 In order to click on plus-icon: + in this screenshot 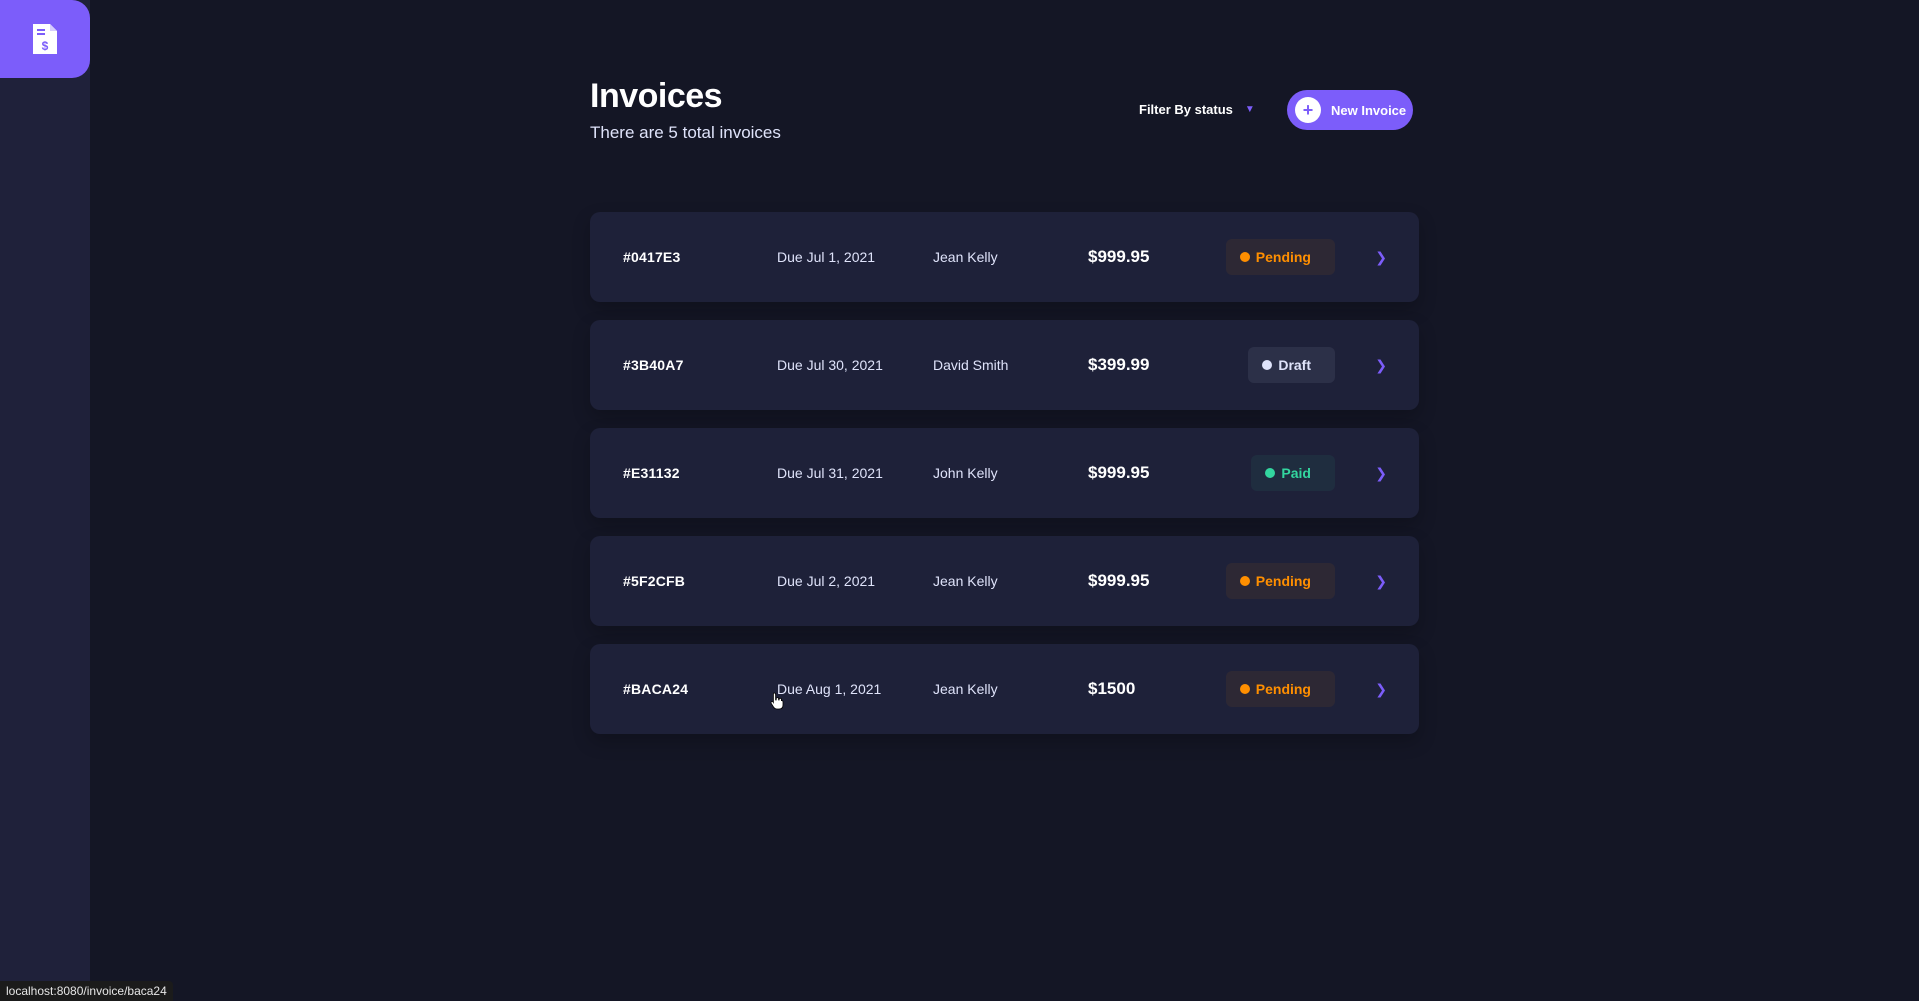, I will do `click(1308, 110)`.